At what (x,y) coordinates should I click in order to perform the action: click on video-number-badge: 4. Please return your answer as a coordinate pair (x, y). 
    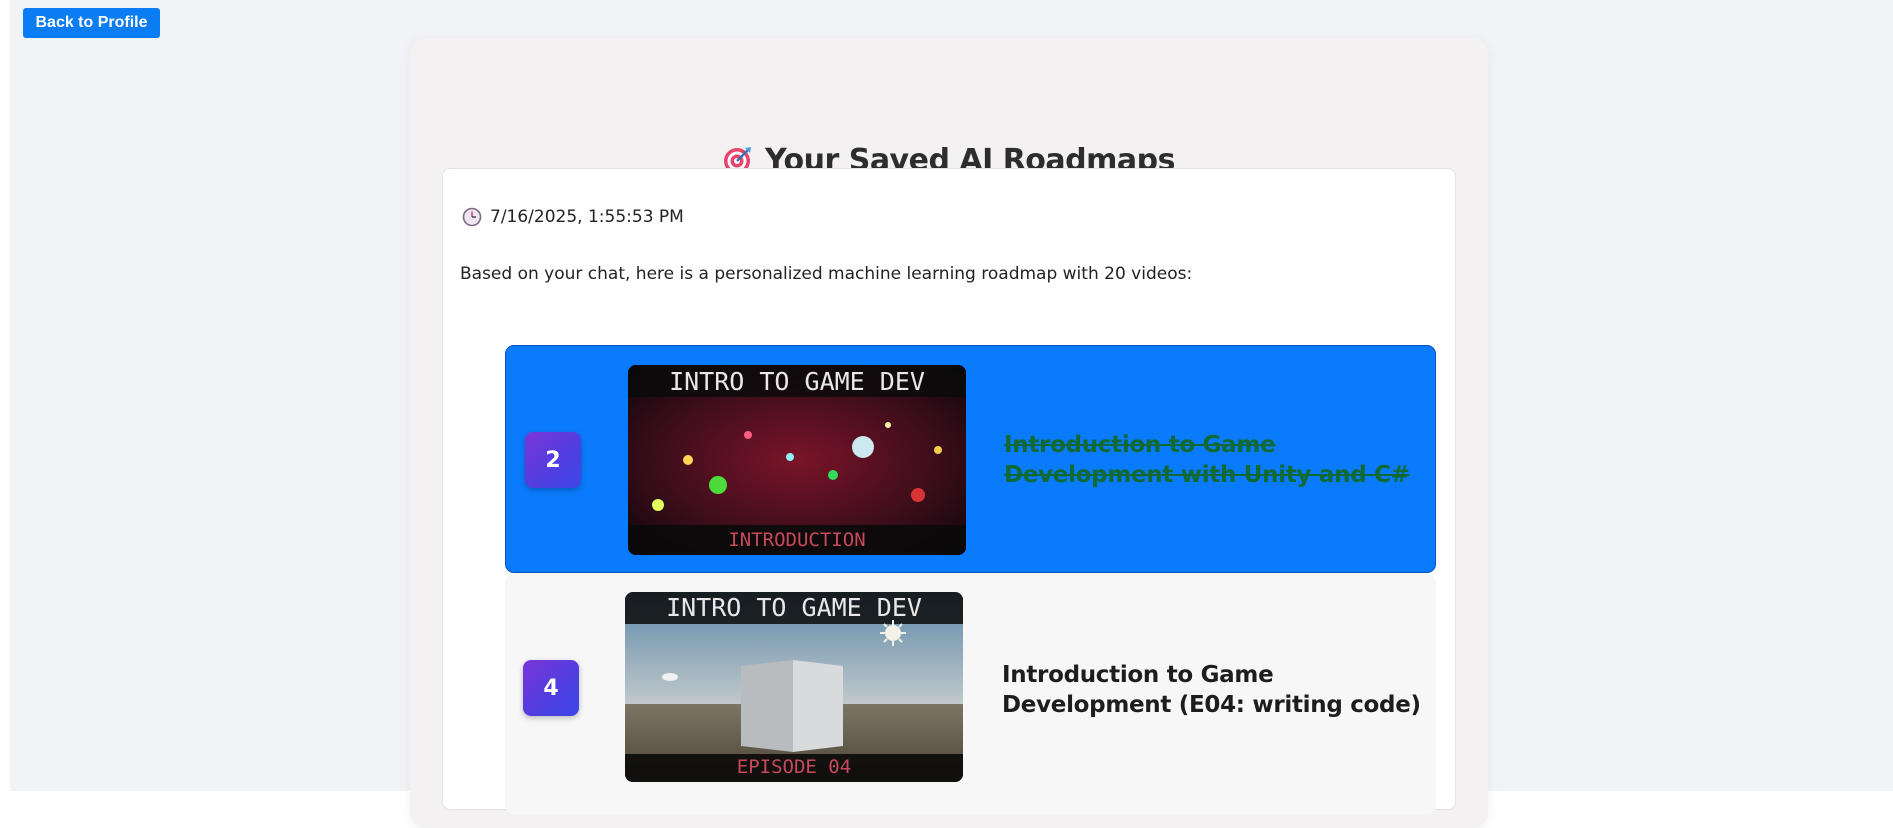
    Looking at the image, I should click on (551, 688).